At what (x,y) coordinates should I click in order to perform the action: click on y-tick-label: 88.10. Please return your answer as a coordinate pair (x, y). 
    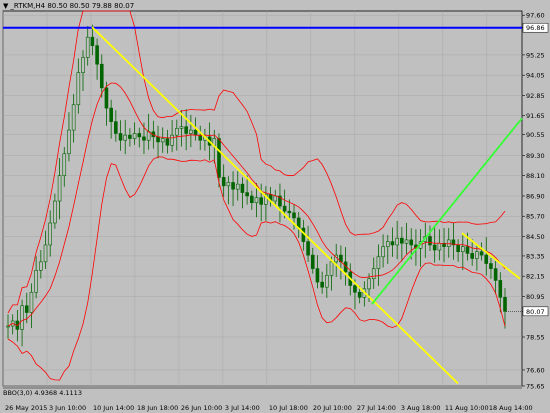
    Looking at the image, I should click on (535, 176).